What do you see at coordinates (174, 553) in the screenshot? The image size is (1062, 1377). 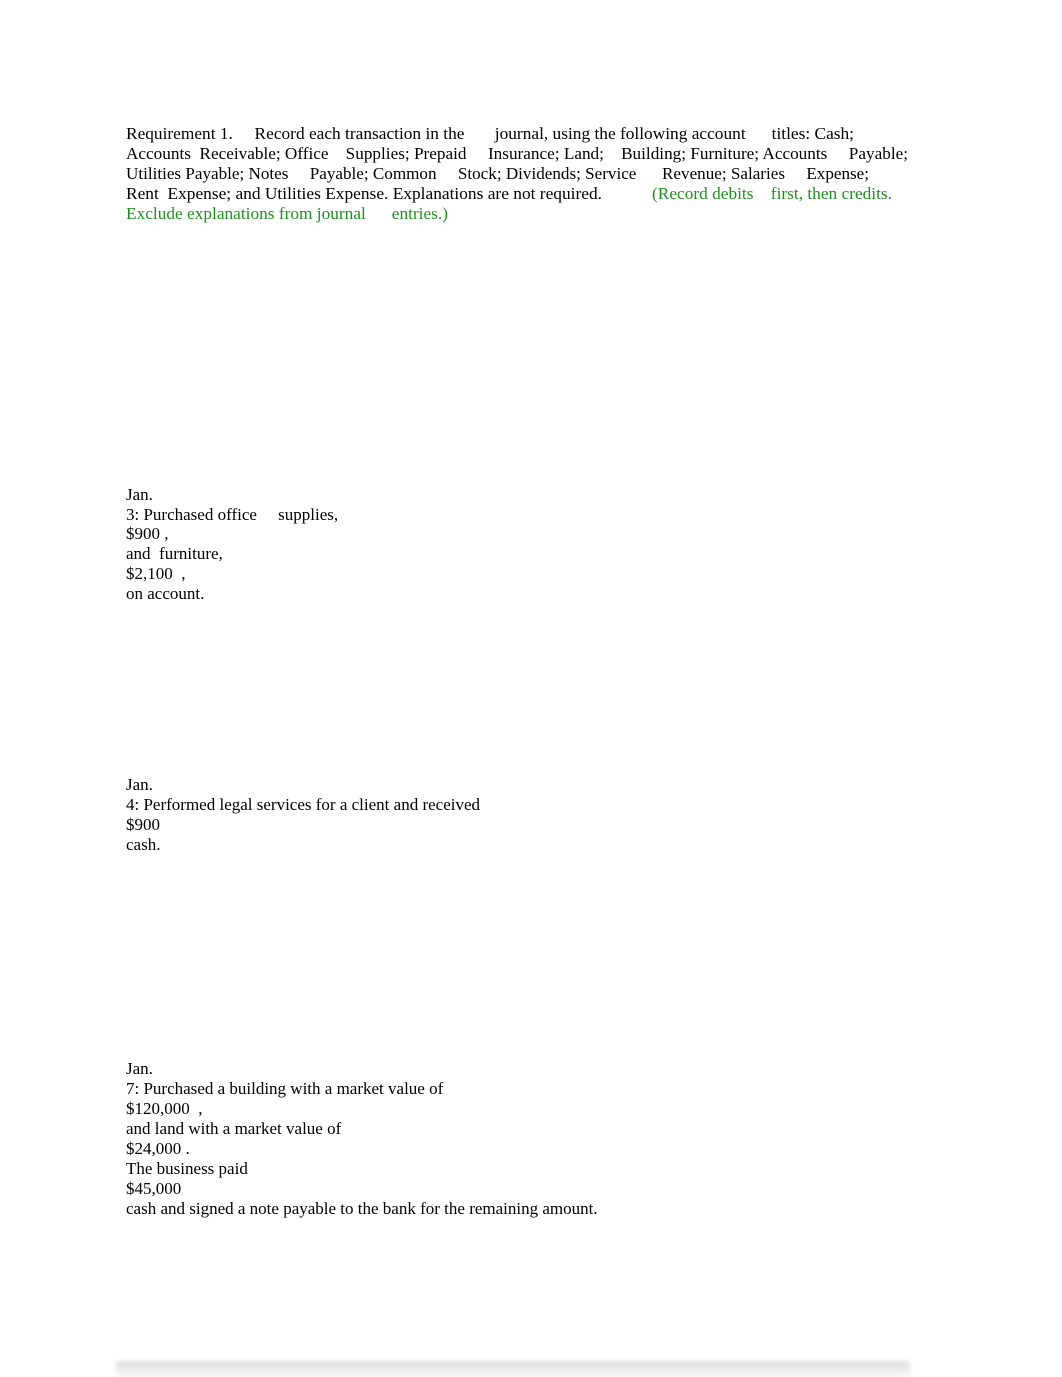 I see `transaction-text: and furniture,` at bounding box center [174, 553].